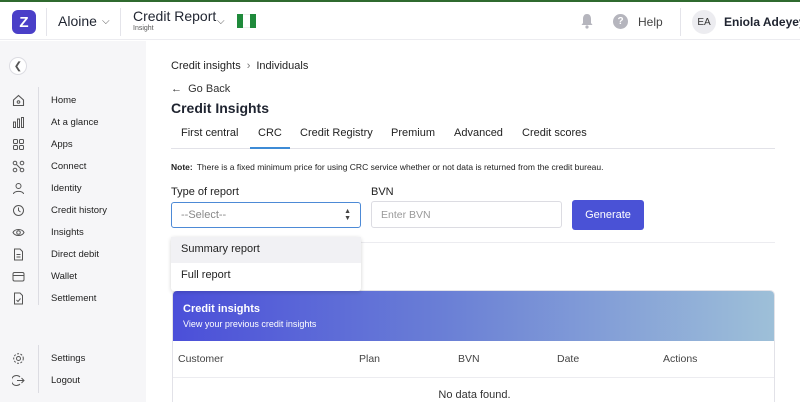 The image size is (800, 402). I want to click on note-label: Note:, so click(182, 167).